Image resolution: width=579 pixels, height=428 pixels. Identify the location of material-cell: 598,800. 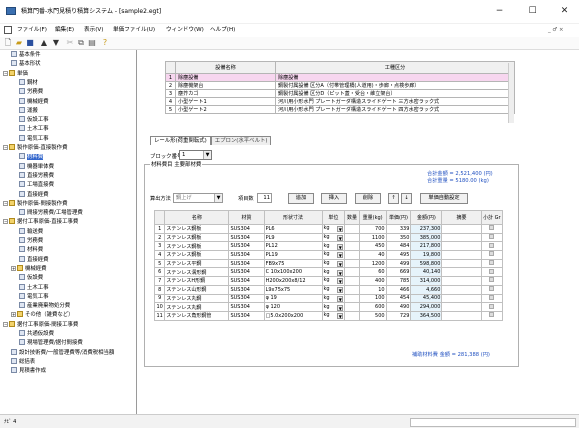
(426, 263).